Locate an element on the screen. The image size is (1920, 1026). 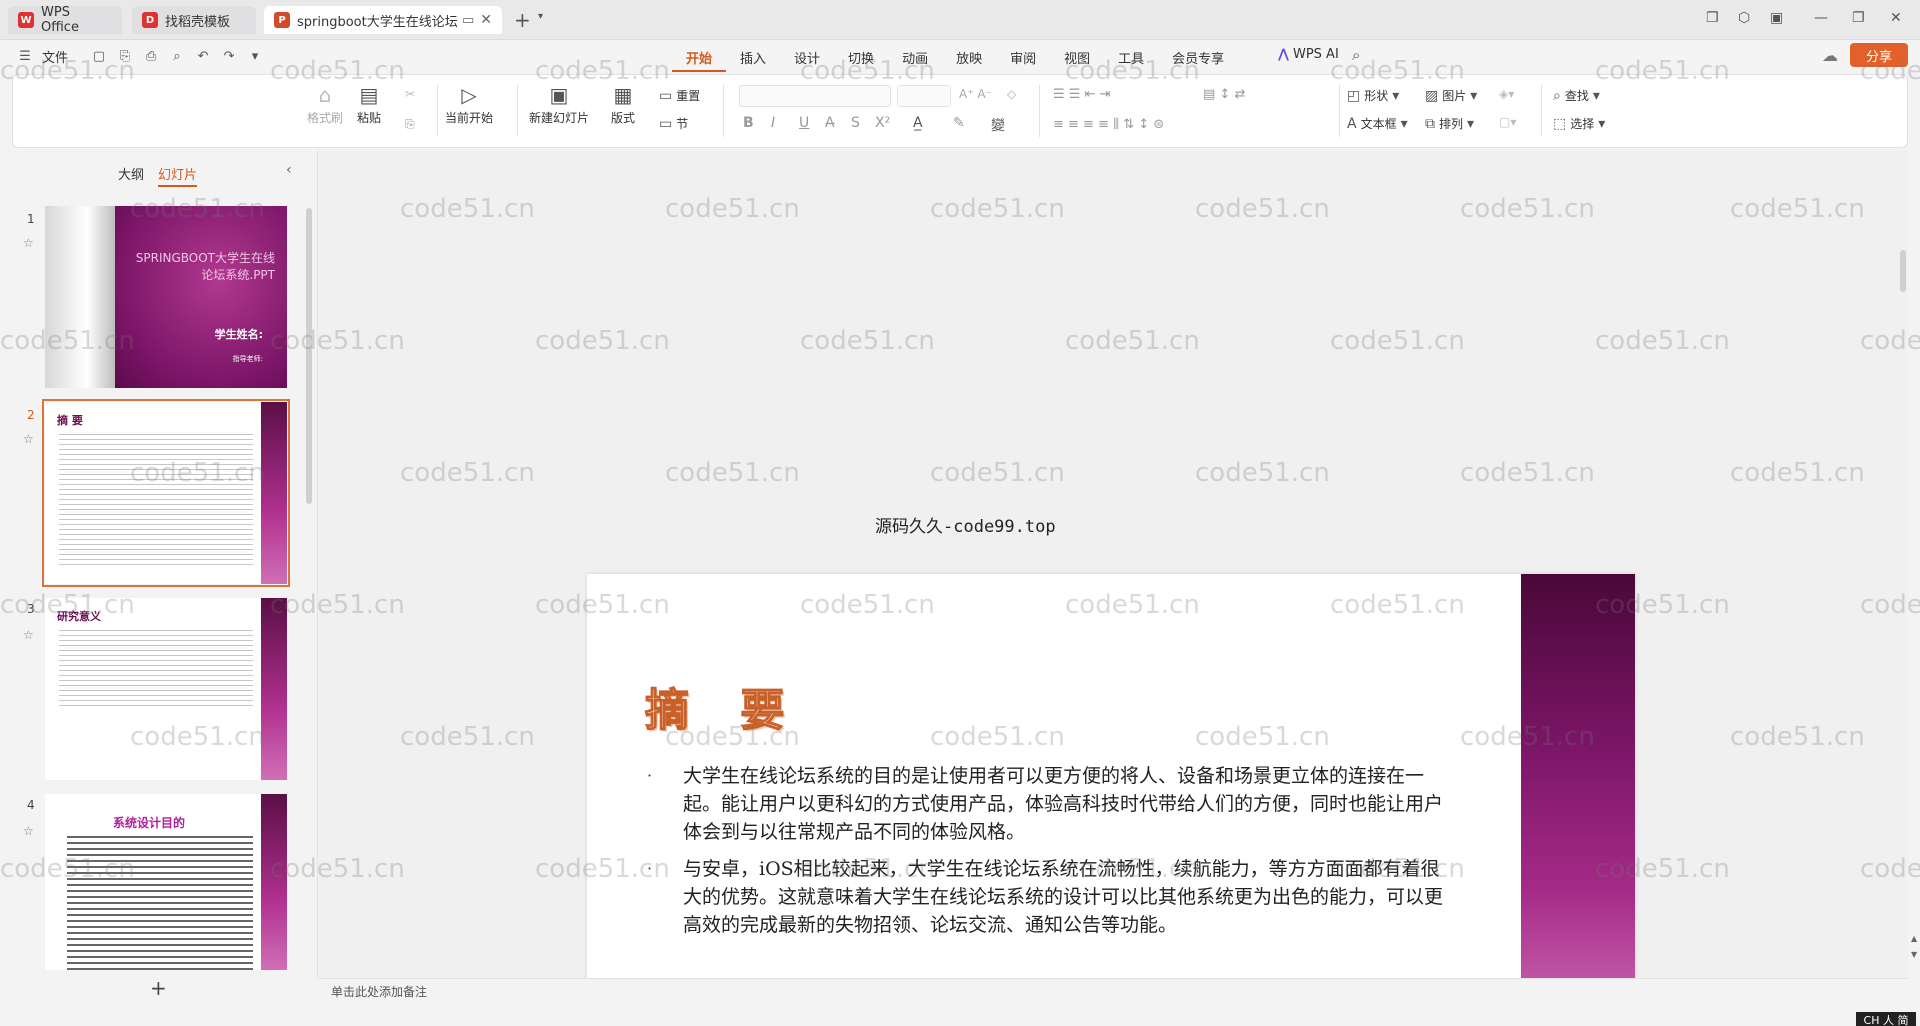
paste-button: ▤ 粘贴 is located at coordinates (369, 103).